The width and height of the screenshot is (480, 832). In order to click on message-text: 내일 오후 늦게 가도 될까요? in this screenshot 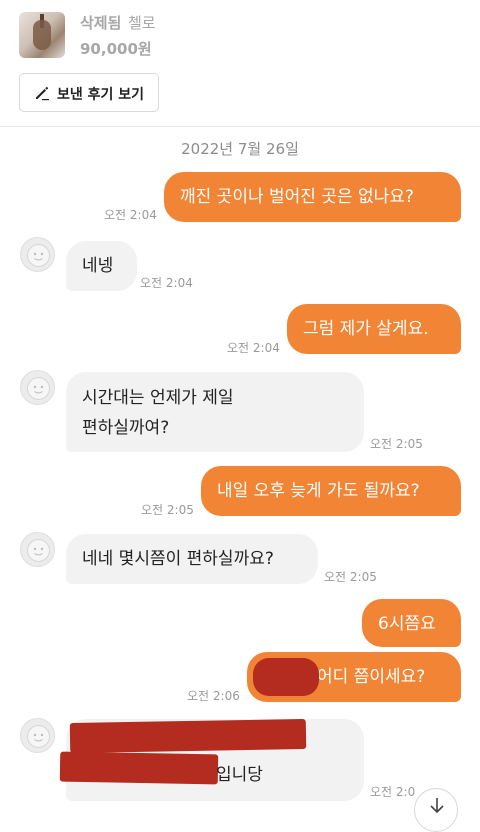, I will do `click(318, 491)`.